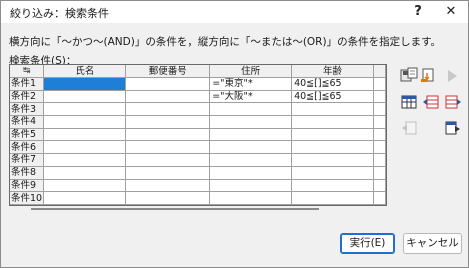 This screenshot has height=268, width=469. I want to click on grid-row: 条件10, so click(198, 198).